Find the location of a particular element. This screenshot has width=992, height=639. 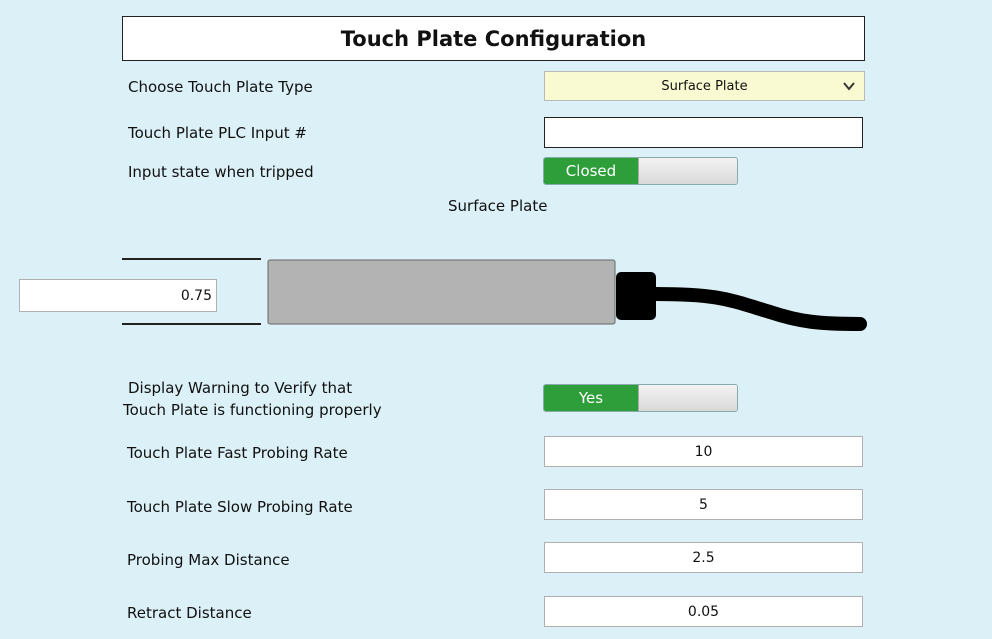

chevron-down-icon is located at coordinates (849, 86).